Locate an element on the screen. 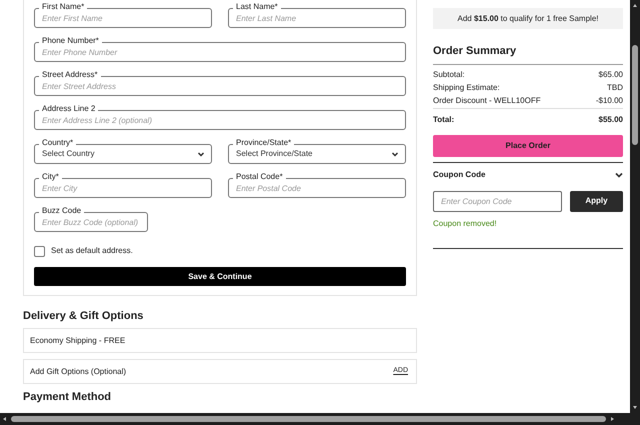 This screenshot has width=640, height=425. summary-heading: Order Summary is located at coordinates (528, 53).